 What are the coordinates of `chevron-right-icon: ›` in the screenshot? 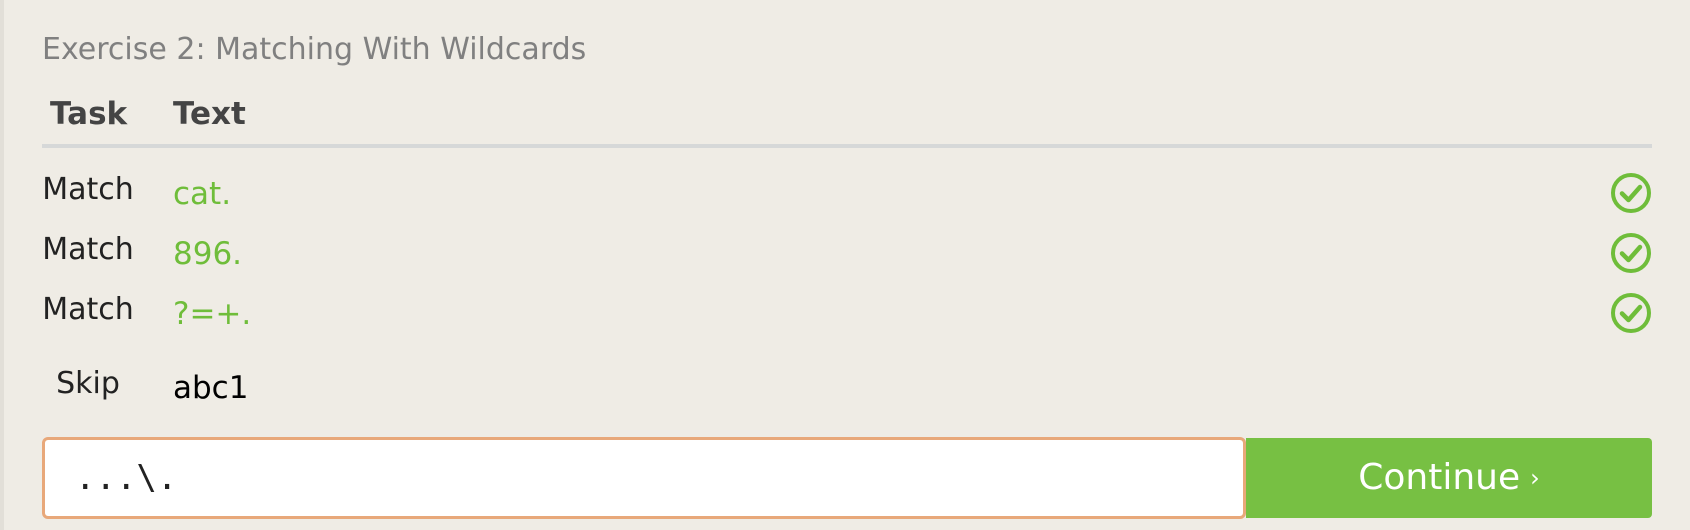 It's located at (1535, 478).